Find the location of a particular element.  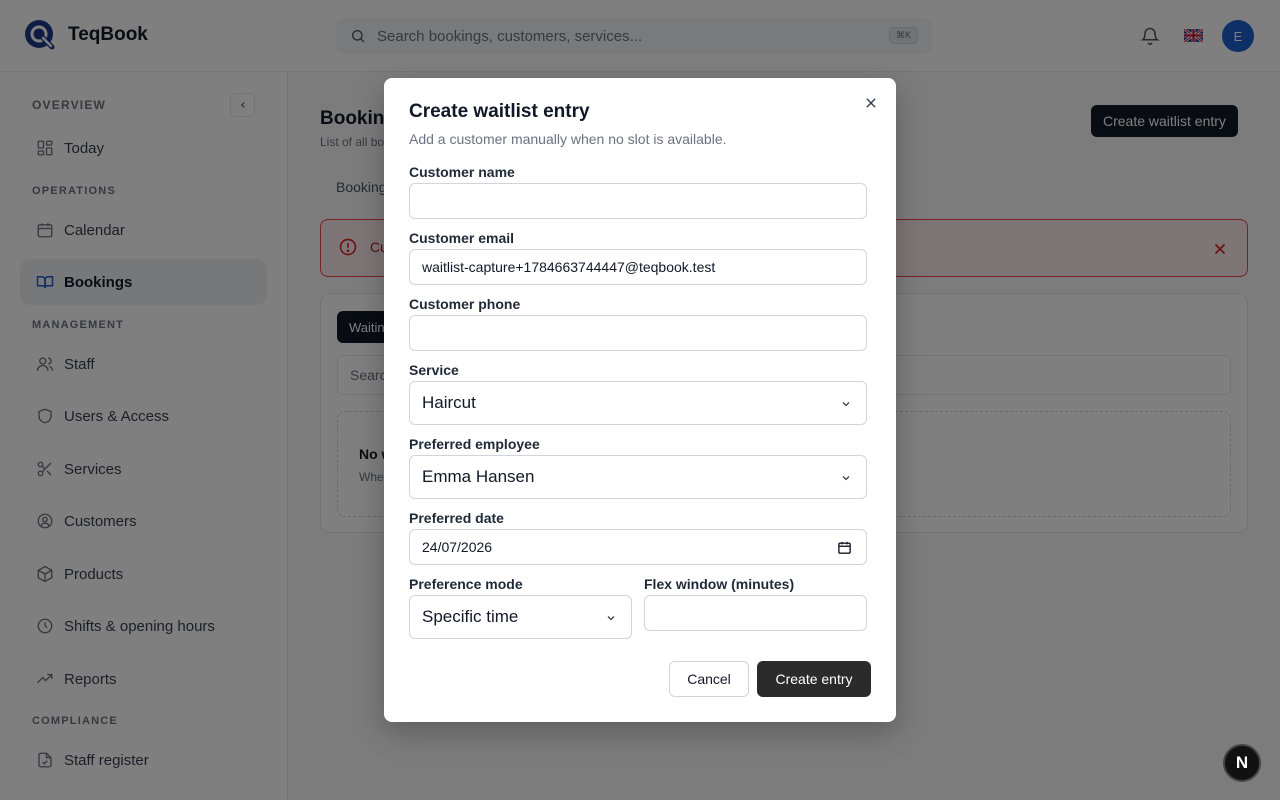

service-label: Service is located at coordinates (434, 370).